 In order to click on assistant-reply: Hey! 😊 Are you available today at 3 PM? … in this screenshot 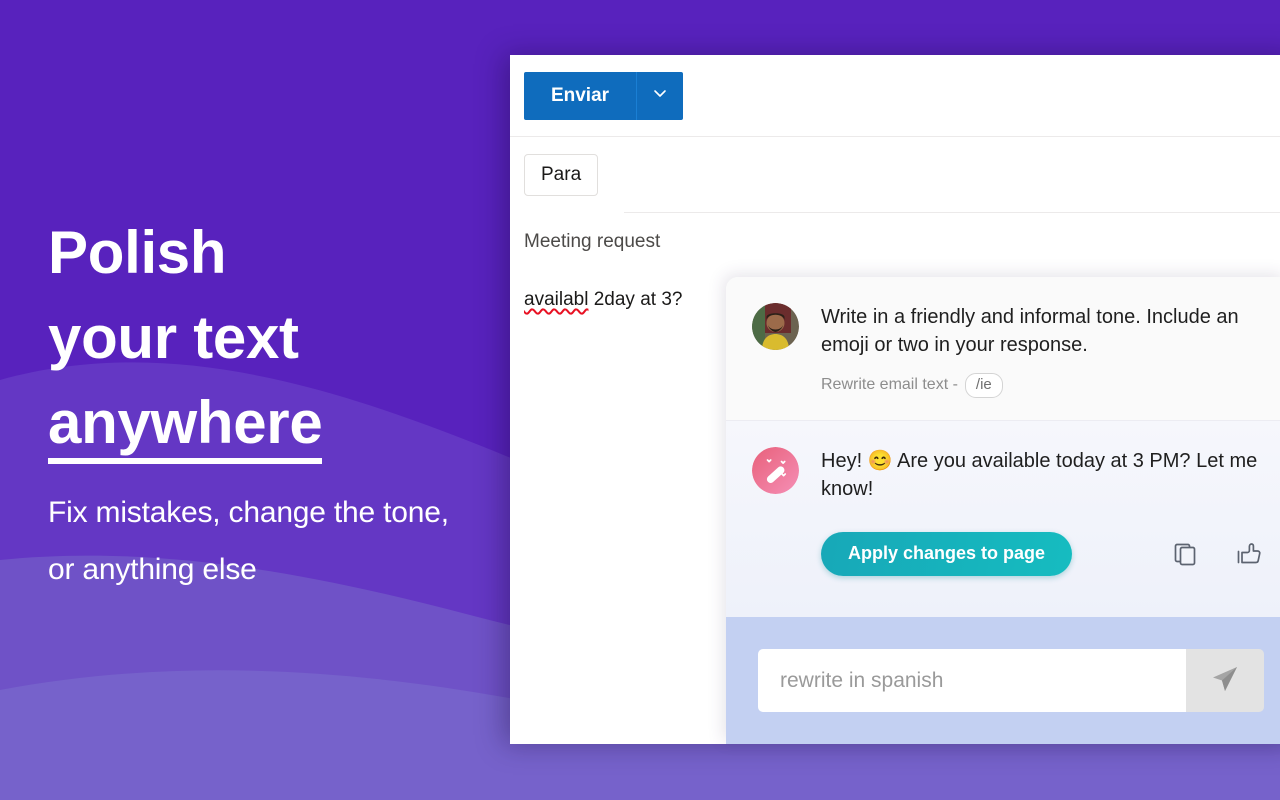, I will do `click(1003, 518)`.